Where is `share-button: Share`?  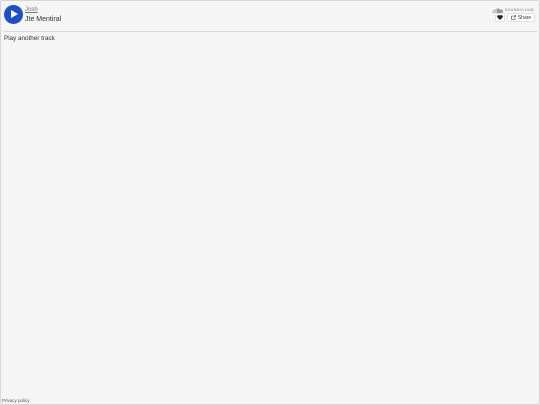
share-button: Share is located at coordinates (521, 17).